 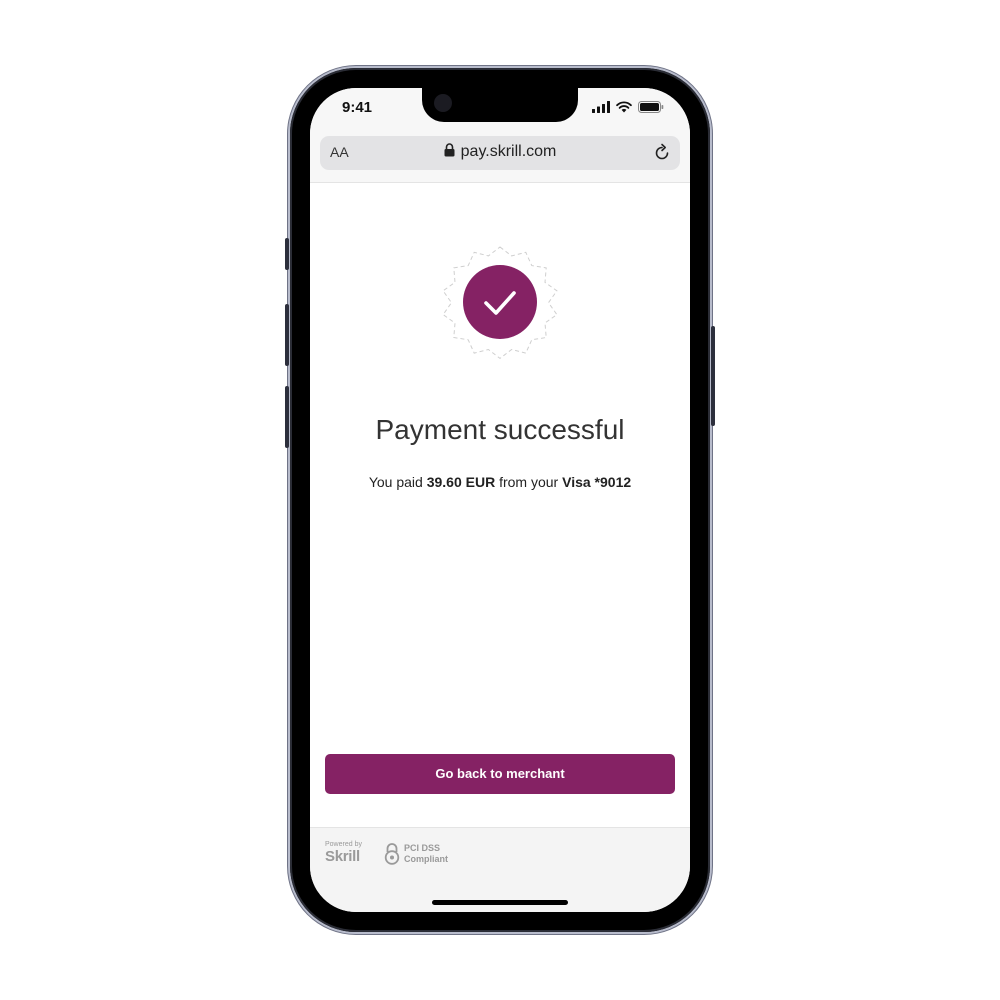 I want to click on reload-icon, so click(x=662, y=153).